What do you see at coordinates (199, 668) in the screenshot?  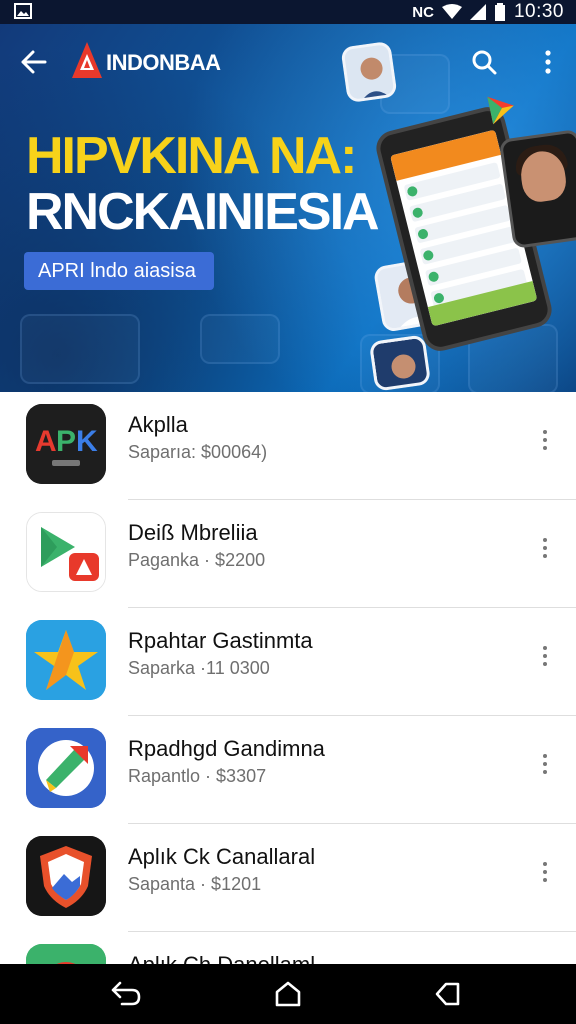 I see `app-subtitle: Saparka ·11 0300` at bounding box center [199, 668].